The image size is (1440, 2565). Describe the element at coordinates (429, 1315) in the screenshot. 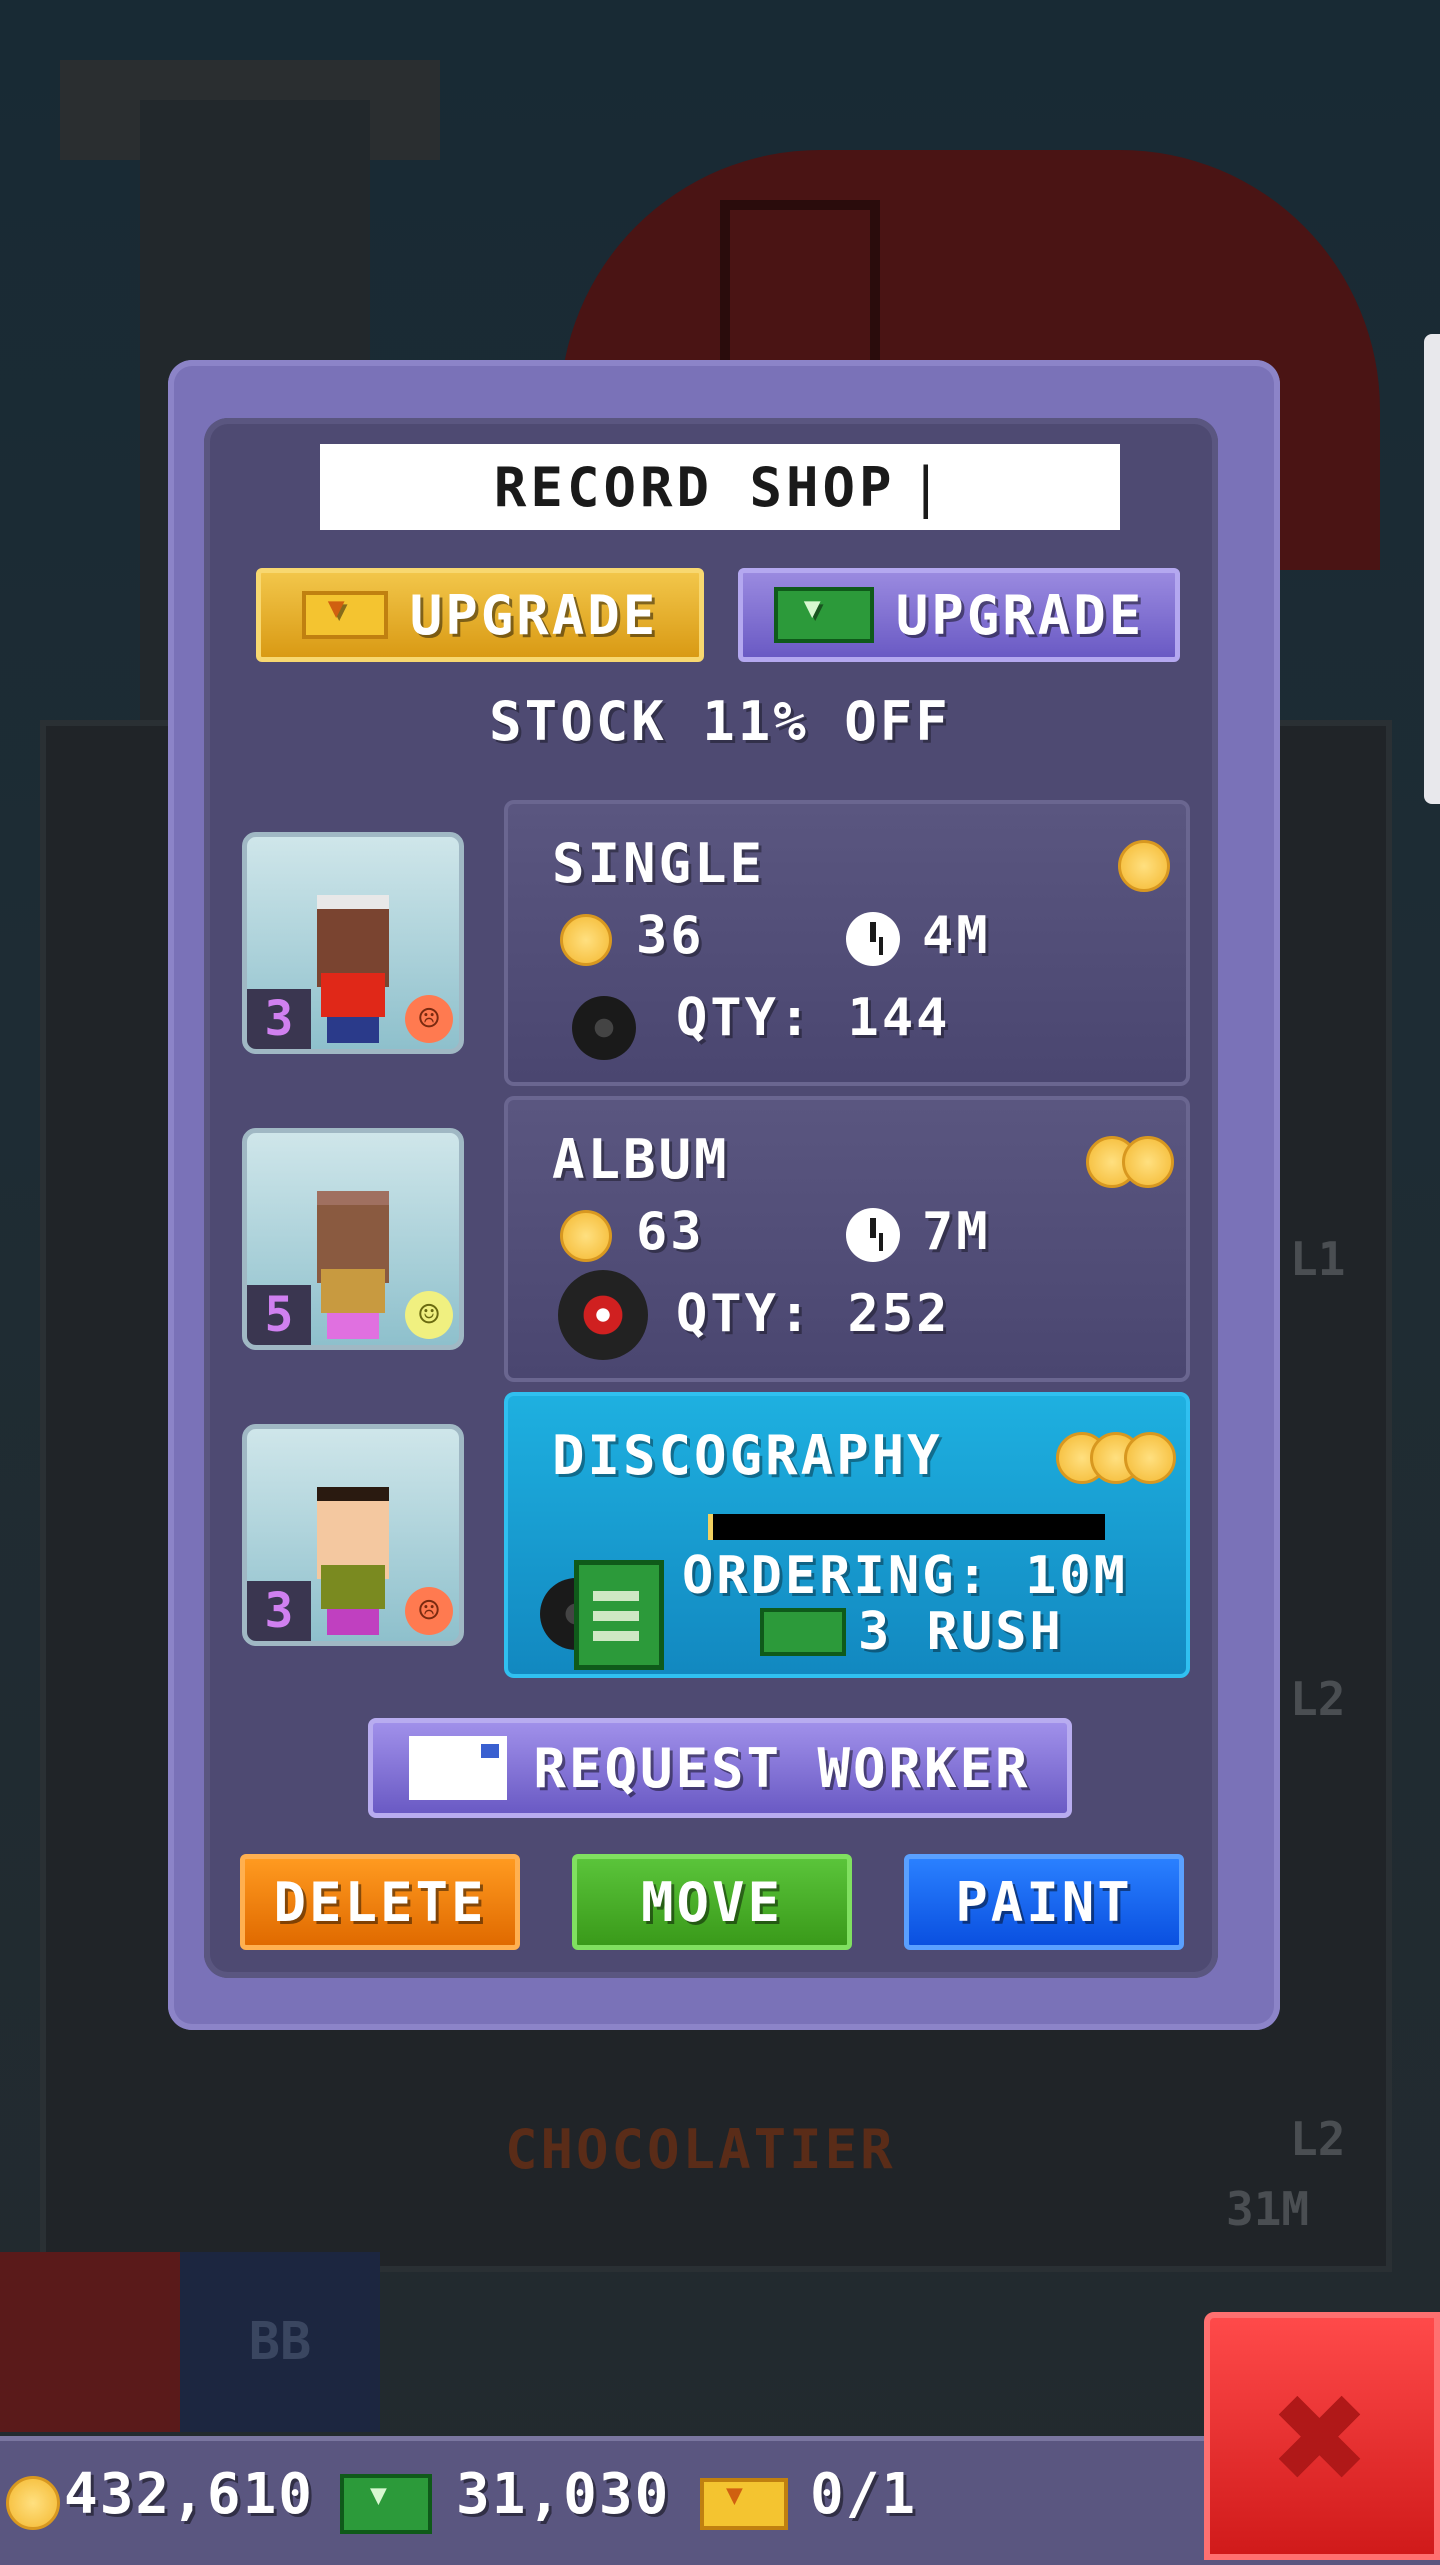

I see `neutral-face-icon: ☺` at that location.